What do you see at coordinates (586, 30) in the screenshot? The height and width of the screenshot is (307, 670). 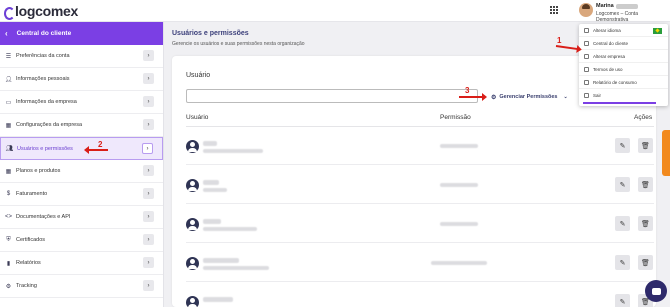 I see `language-icon` at bounding box center [586, 30].